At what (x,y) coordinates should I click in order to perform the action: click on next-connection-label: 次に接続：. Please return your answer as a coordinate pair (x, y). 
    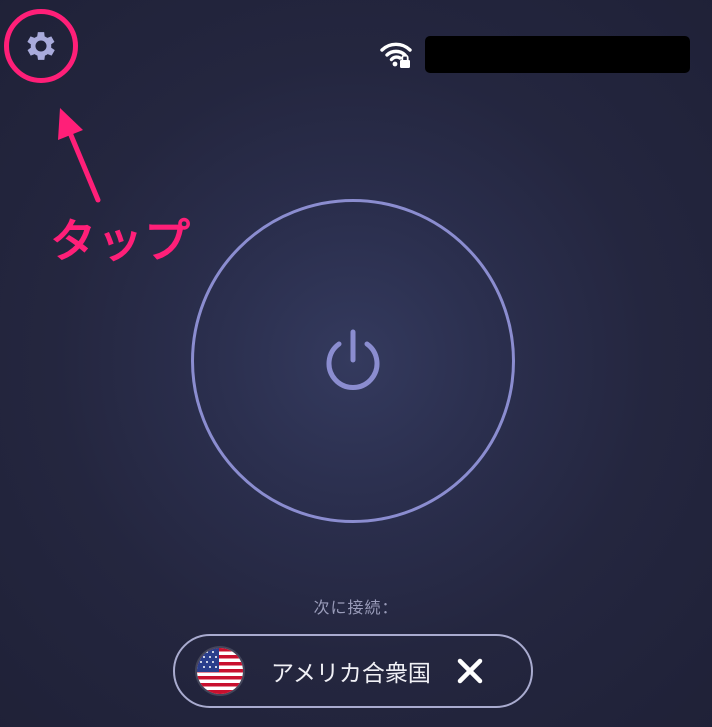
    Looking at the image, I should click on (356, 607).